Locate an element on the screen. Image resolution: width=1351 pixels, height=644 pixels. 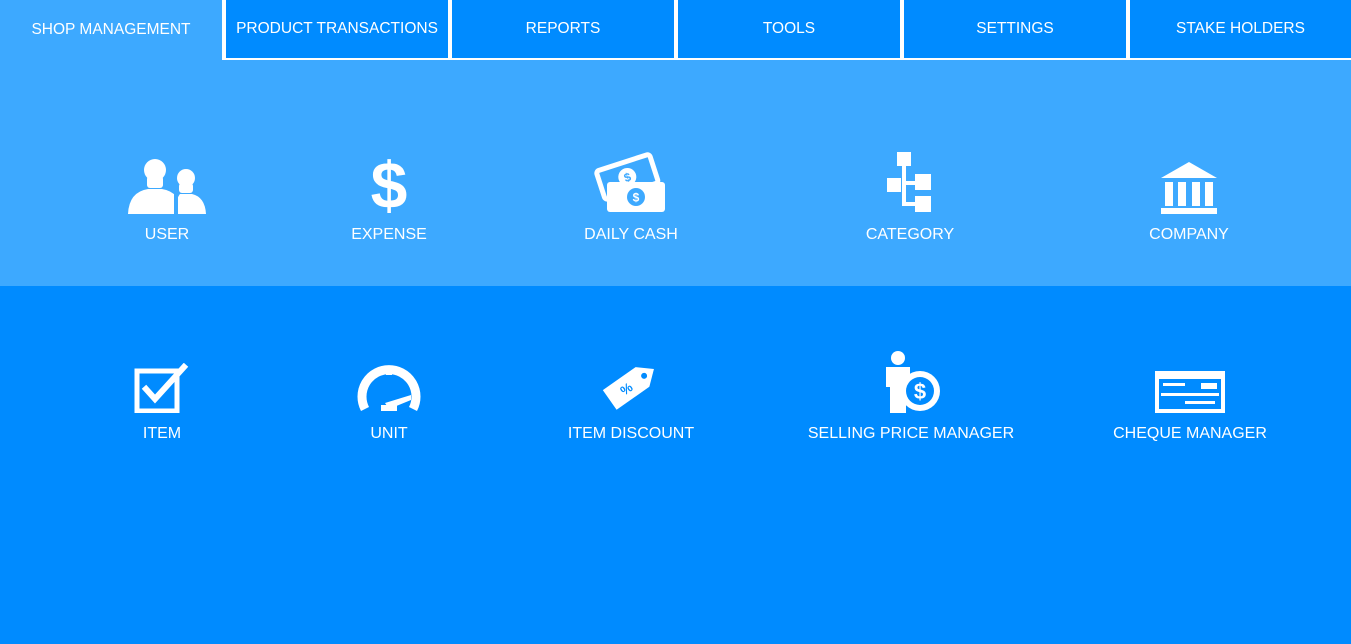
company-tile: COMPANY is located at coordinates (1189, 197).